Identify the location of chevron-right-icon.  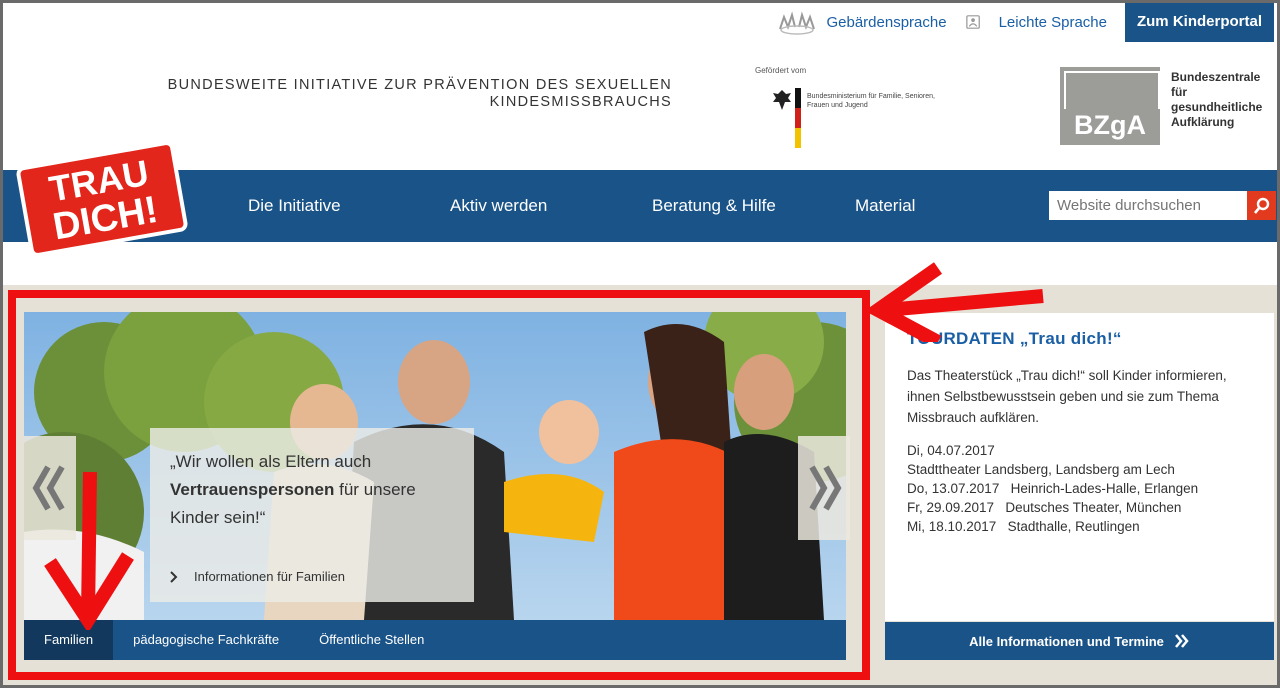
(174, 576).